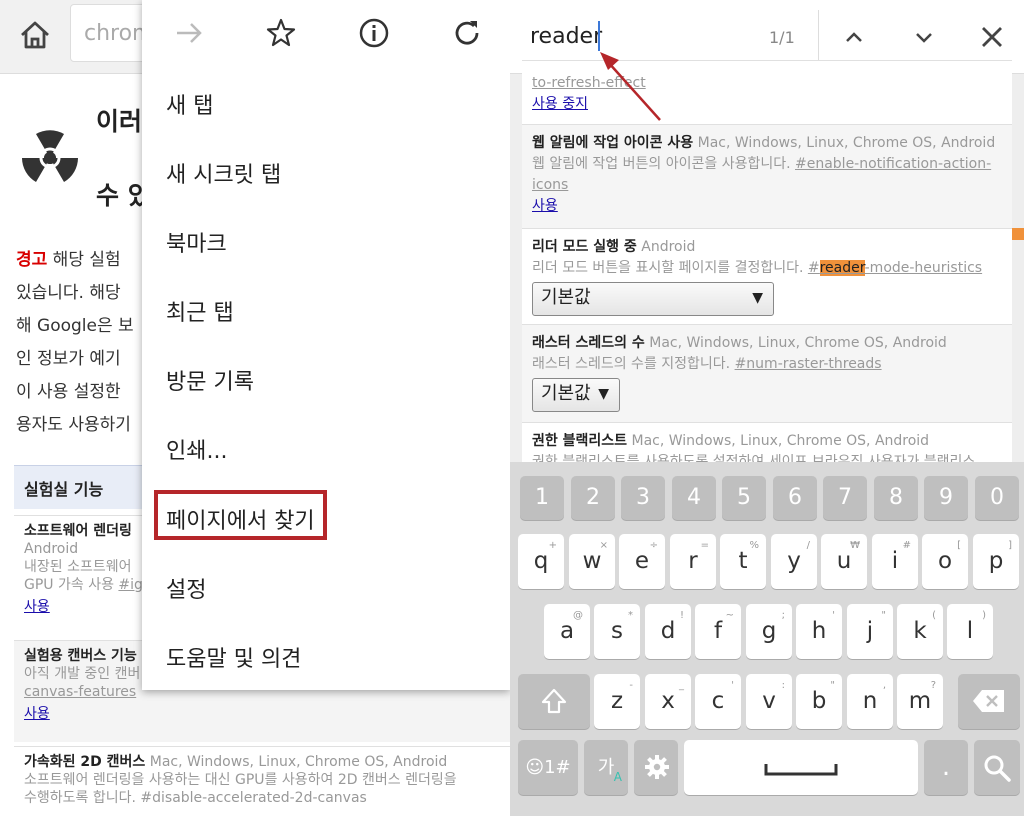  Describe the element at coordinates (240, 780) in the screenshot. I see `flag-desc: 소프트웨어 렌더링을 사용하는 대신 GPU를 사용하여 2D 캔버스 렌더링을` at that location.